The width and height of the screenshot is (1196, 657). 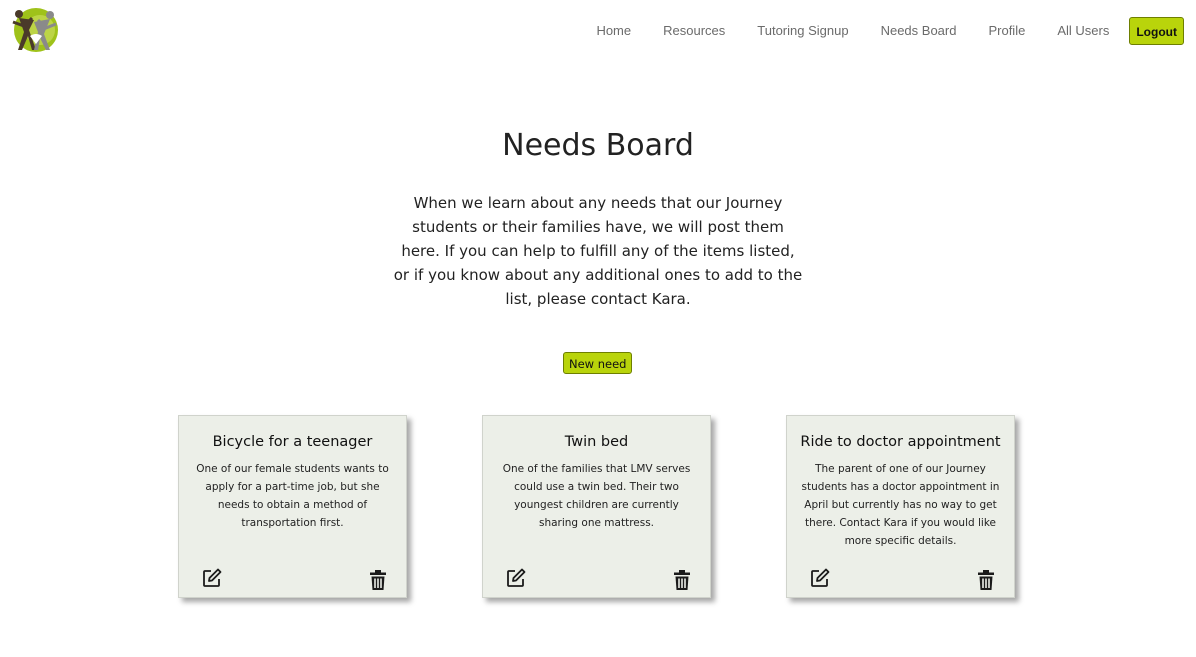 What do you see at coordinates (802, 31) in the screenshot?
I see `nav-tutoring-signup: Tutoring Signup` at bounding box center [802, 31].